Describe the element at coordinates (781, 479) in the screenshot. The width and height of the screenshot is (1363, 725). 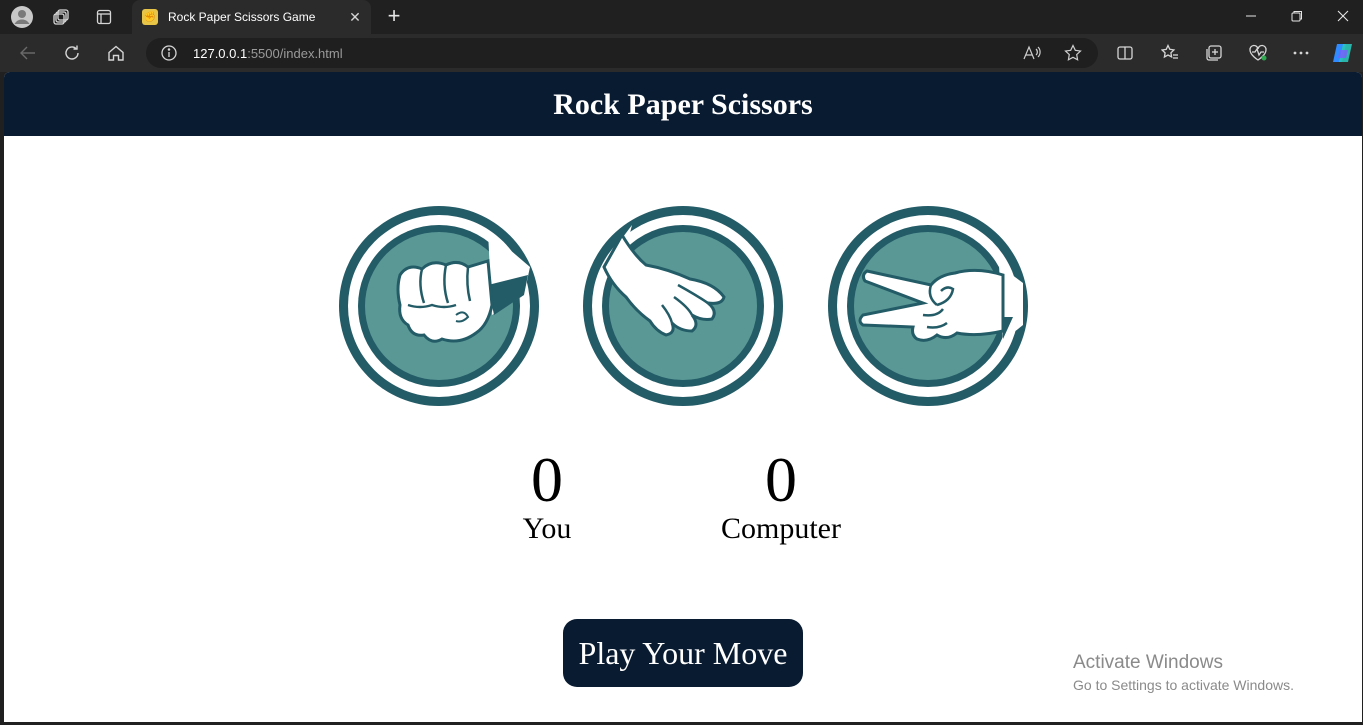
I see `computer-score: 0` at that location.